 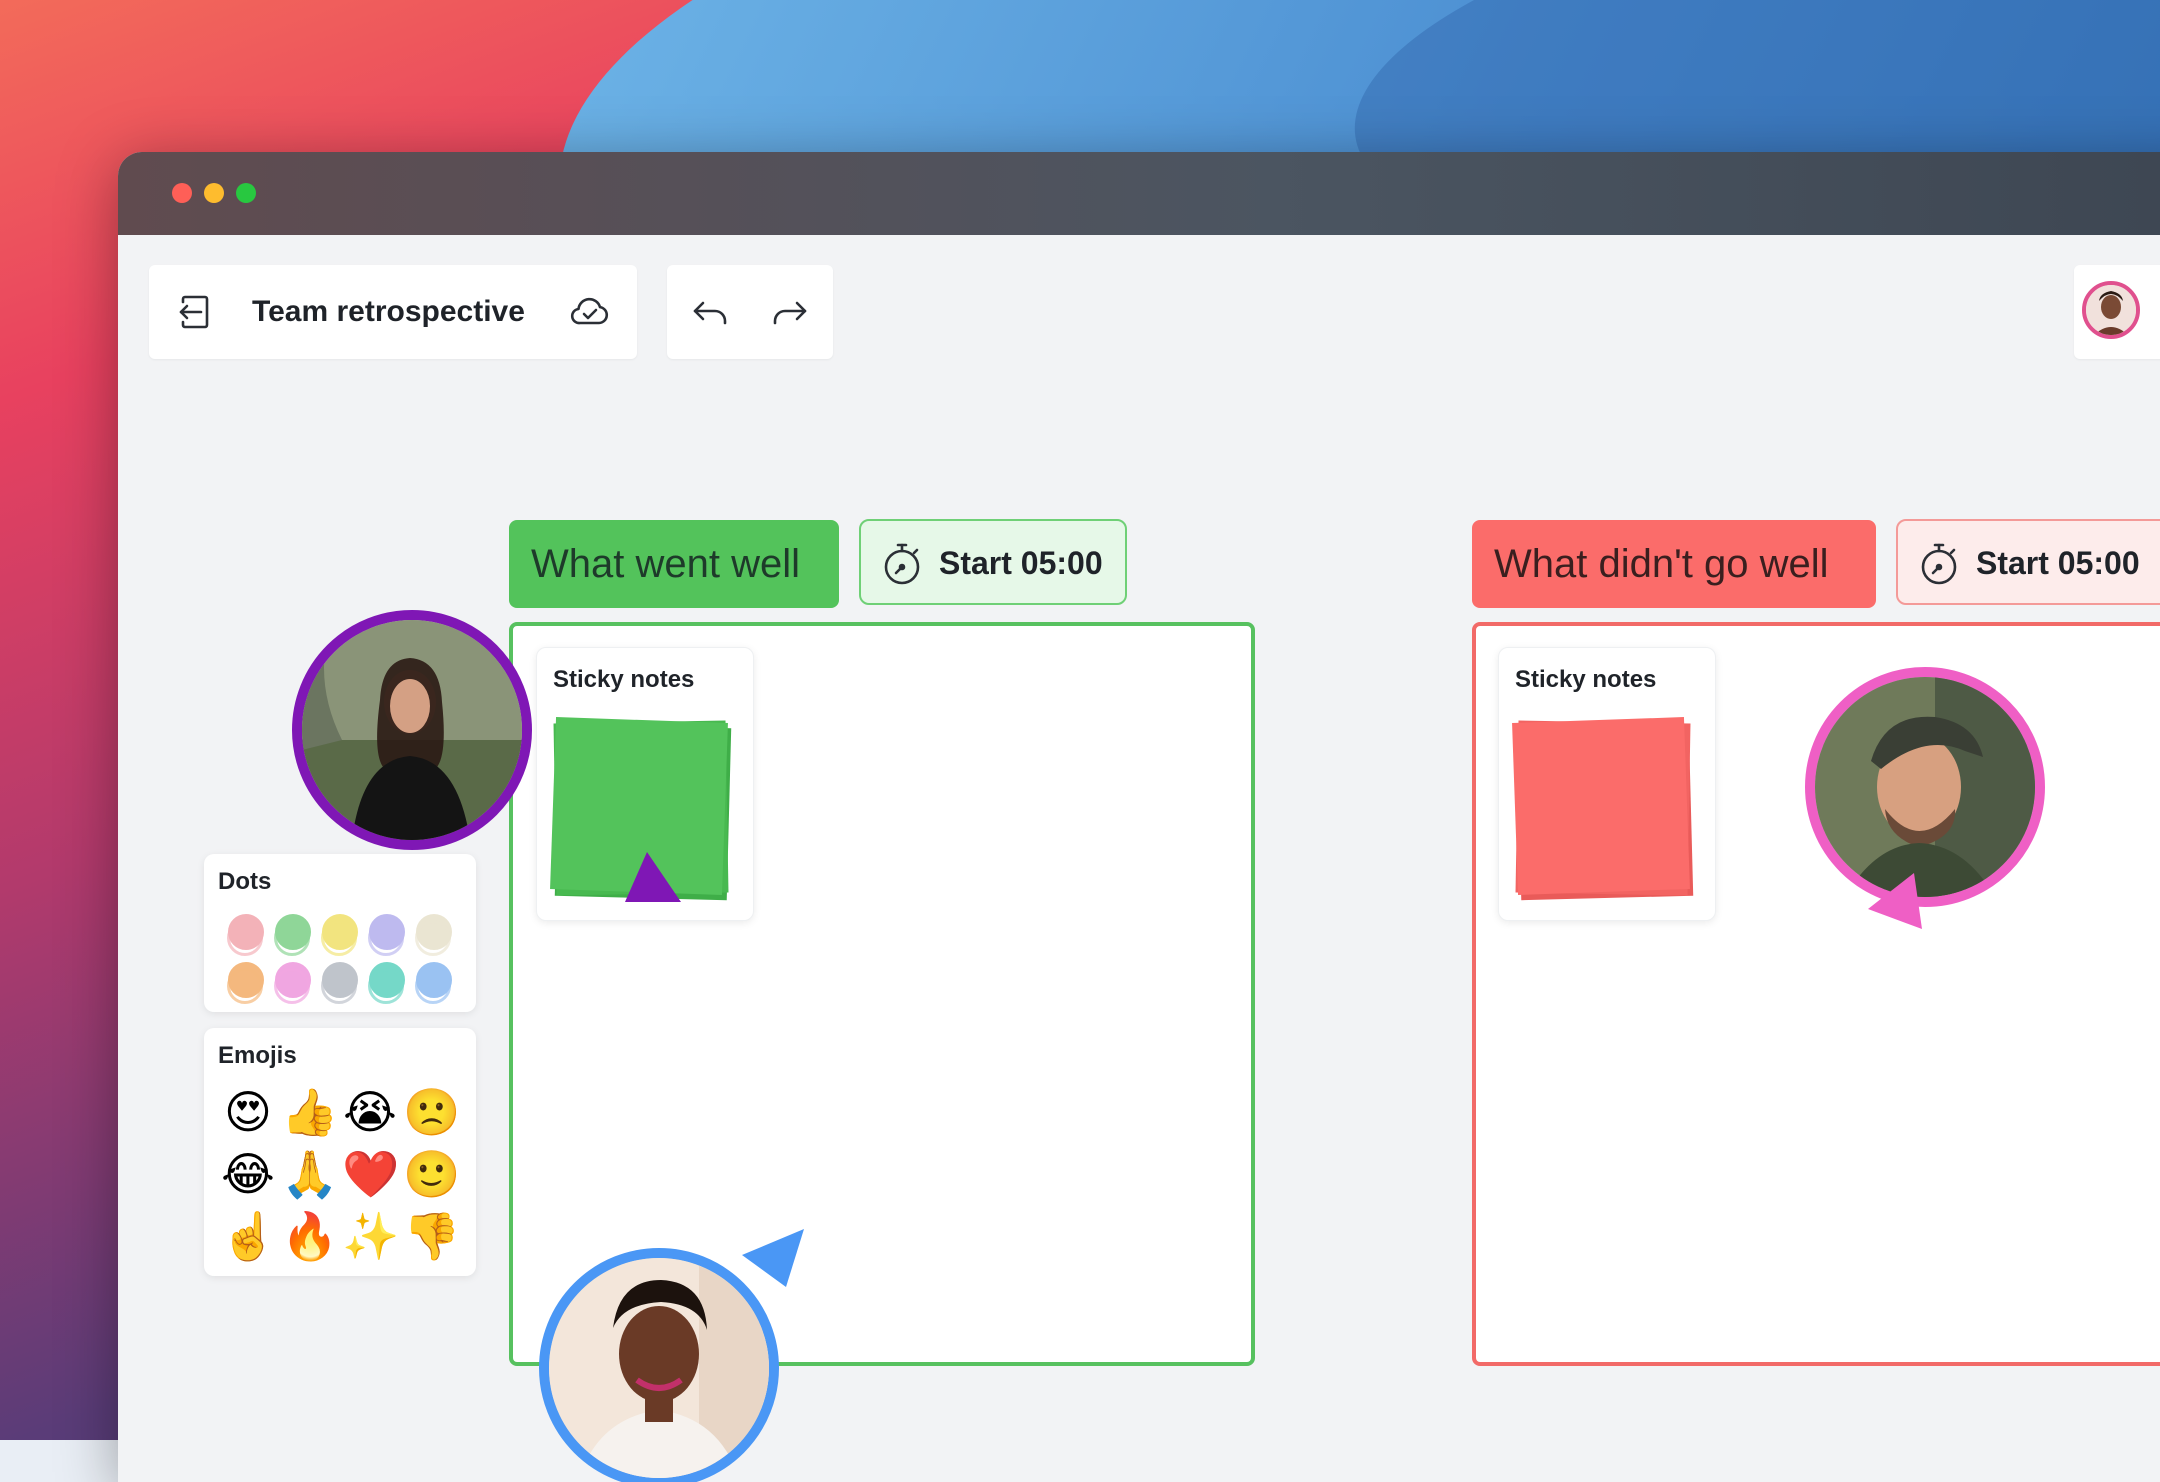 What do you see at coordinates (182, 193) in the screenshot?
I see `close-window-button` at bounding box center [182, 193].